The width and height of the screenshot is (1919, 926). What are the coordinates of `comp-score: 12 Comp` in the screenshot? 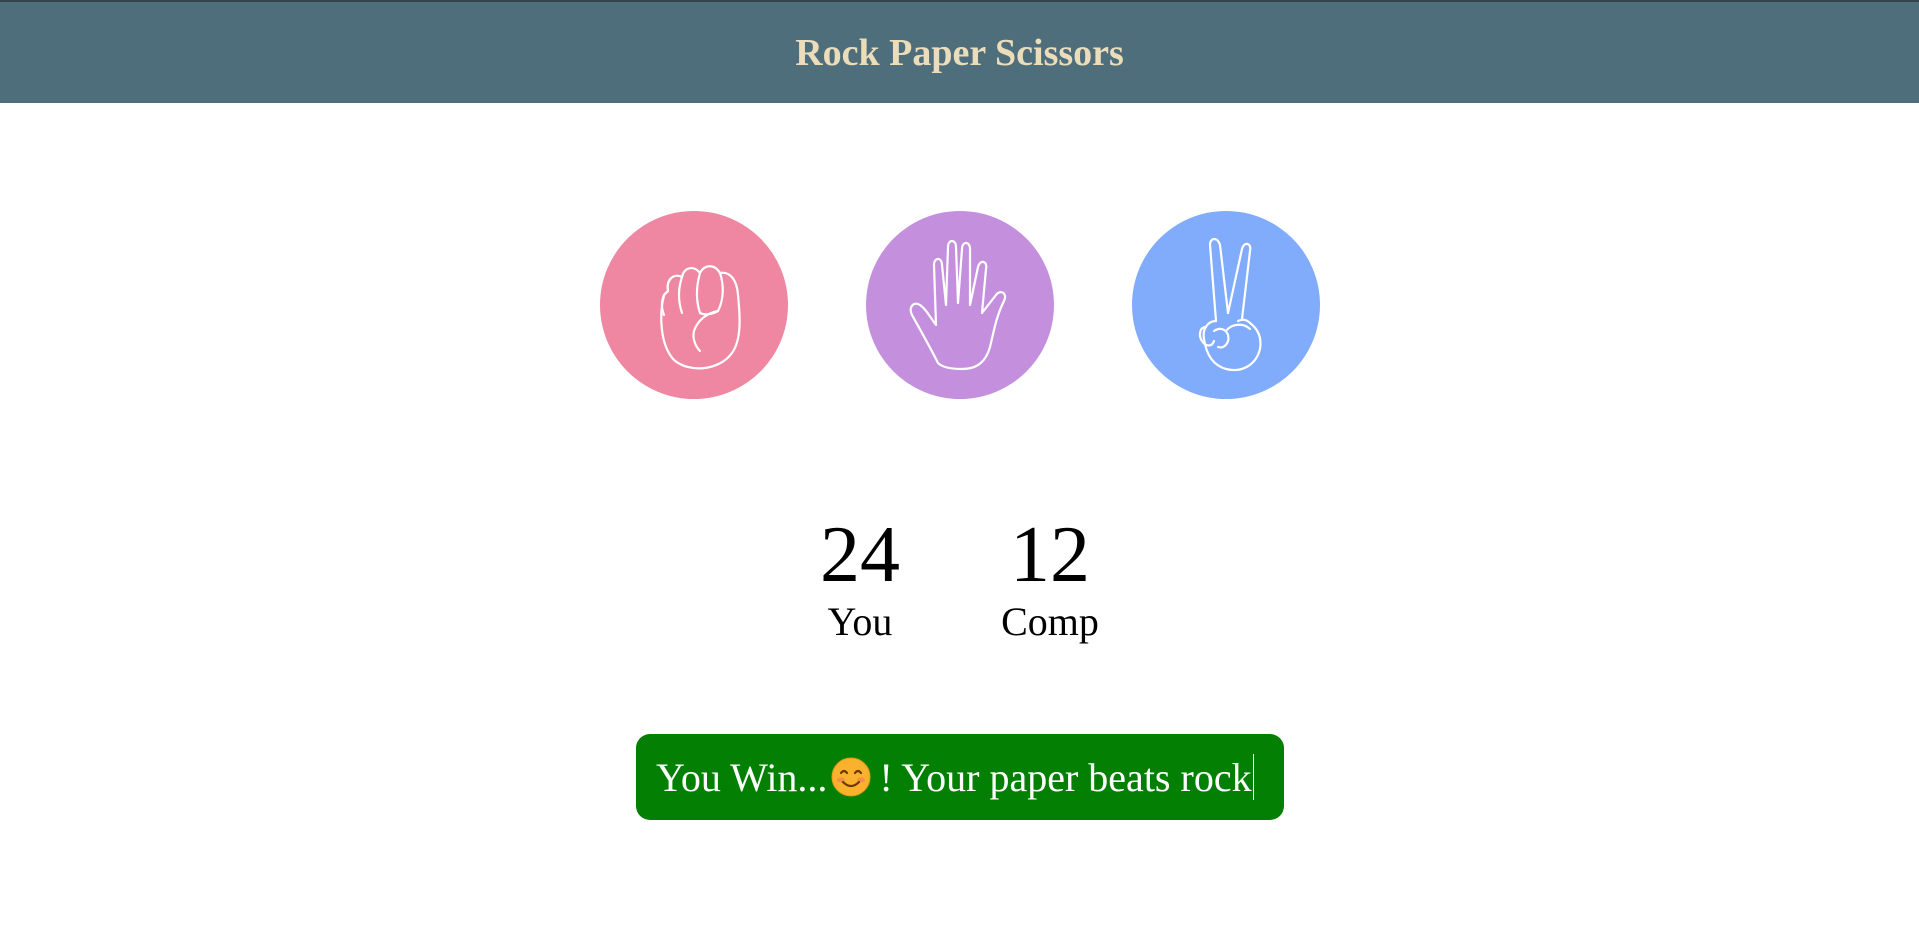 It's located at (1050, 577).